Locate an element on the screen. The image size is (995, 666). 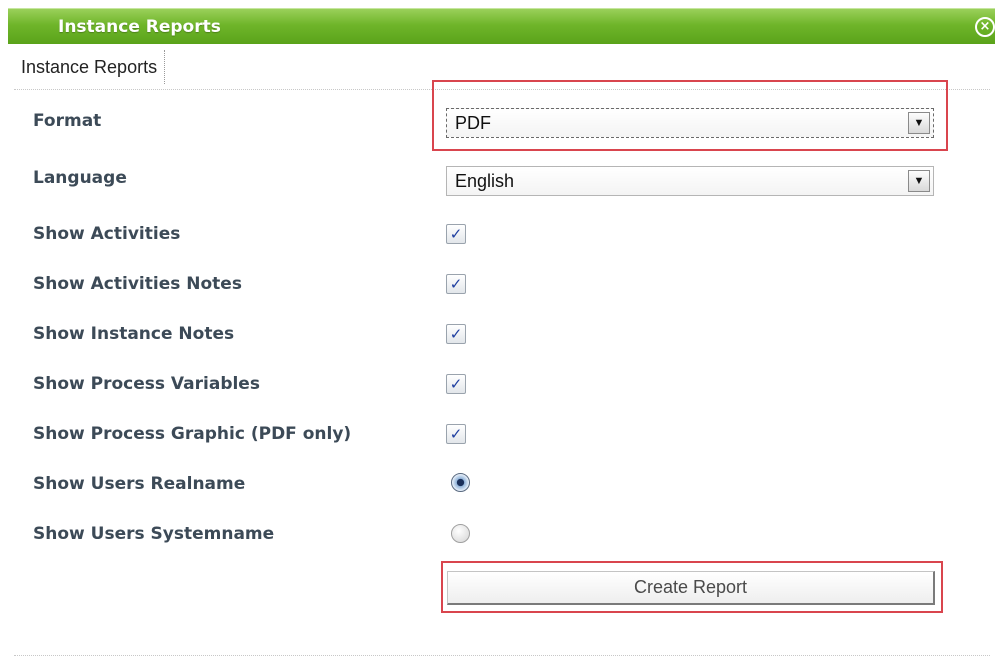
format-select: PDF ▼ is located at coordinates (690, 123).